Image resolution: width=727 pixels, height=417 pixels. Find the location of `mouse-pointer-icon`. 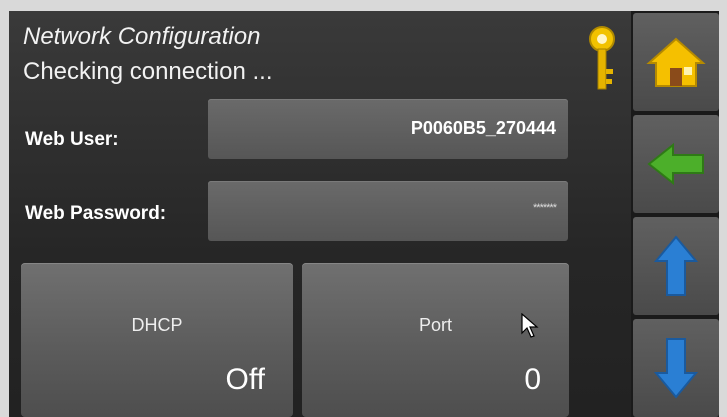

mouse-pointer-icon is located at coordinates (530, 325).